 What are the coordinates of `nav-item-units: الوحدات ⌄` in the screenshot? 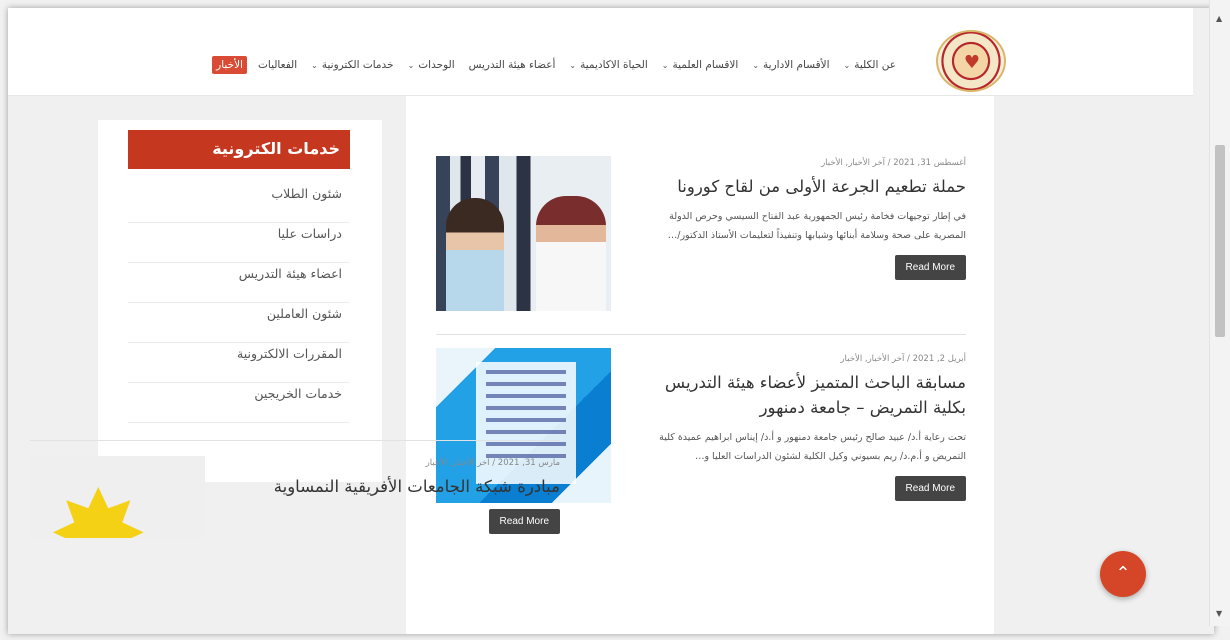 It's located at (431, 65).